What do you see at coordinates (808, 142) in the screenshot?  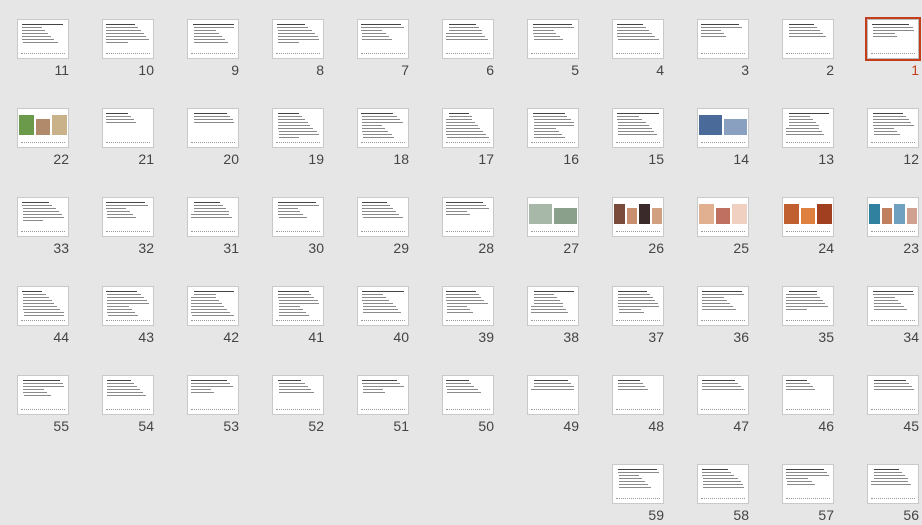 I see `slide-footer-line` at bounding box center [808, 142].